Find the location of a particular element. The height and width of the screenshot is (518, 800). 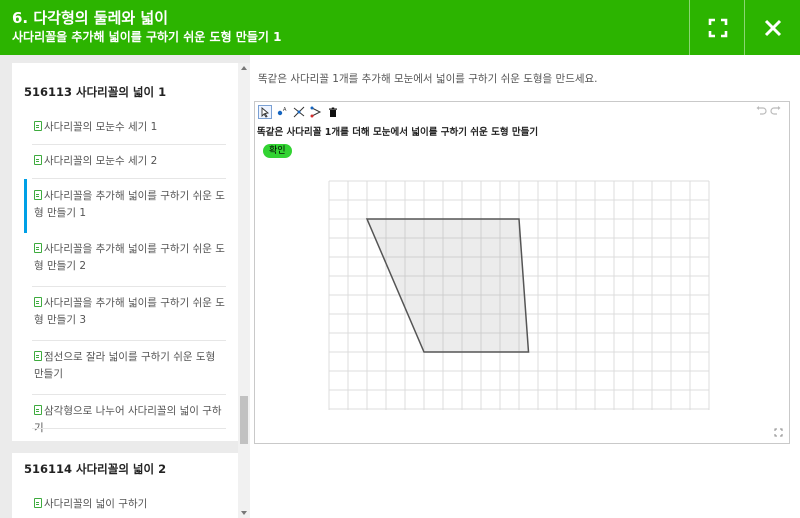

list-item: 삼각형으로 나누어 사다리꼴의 넓이 구하기 is located at coordinates (125, 414).